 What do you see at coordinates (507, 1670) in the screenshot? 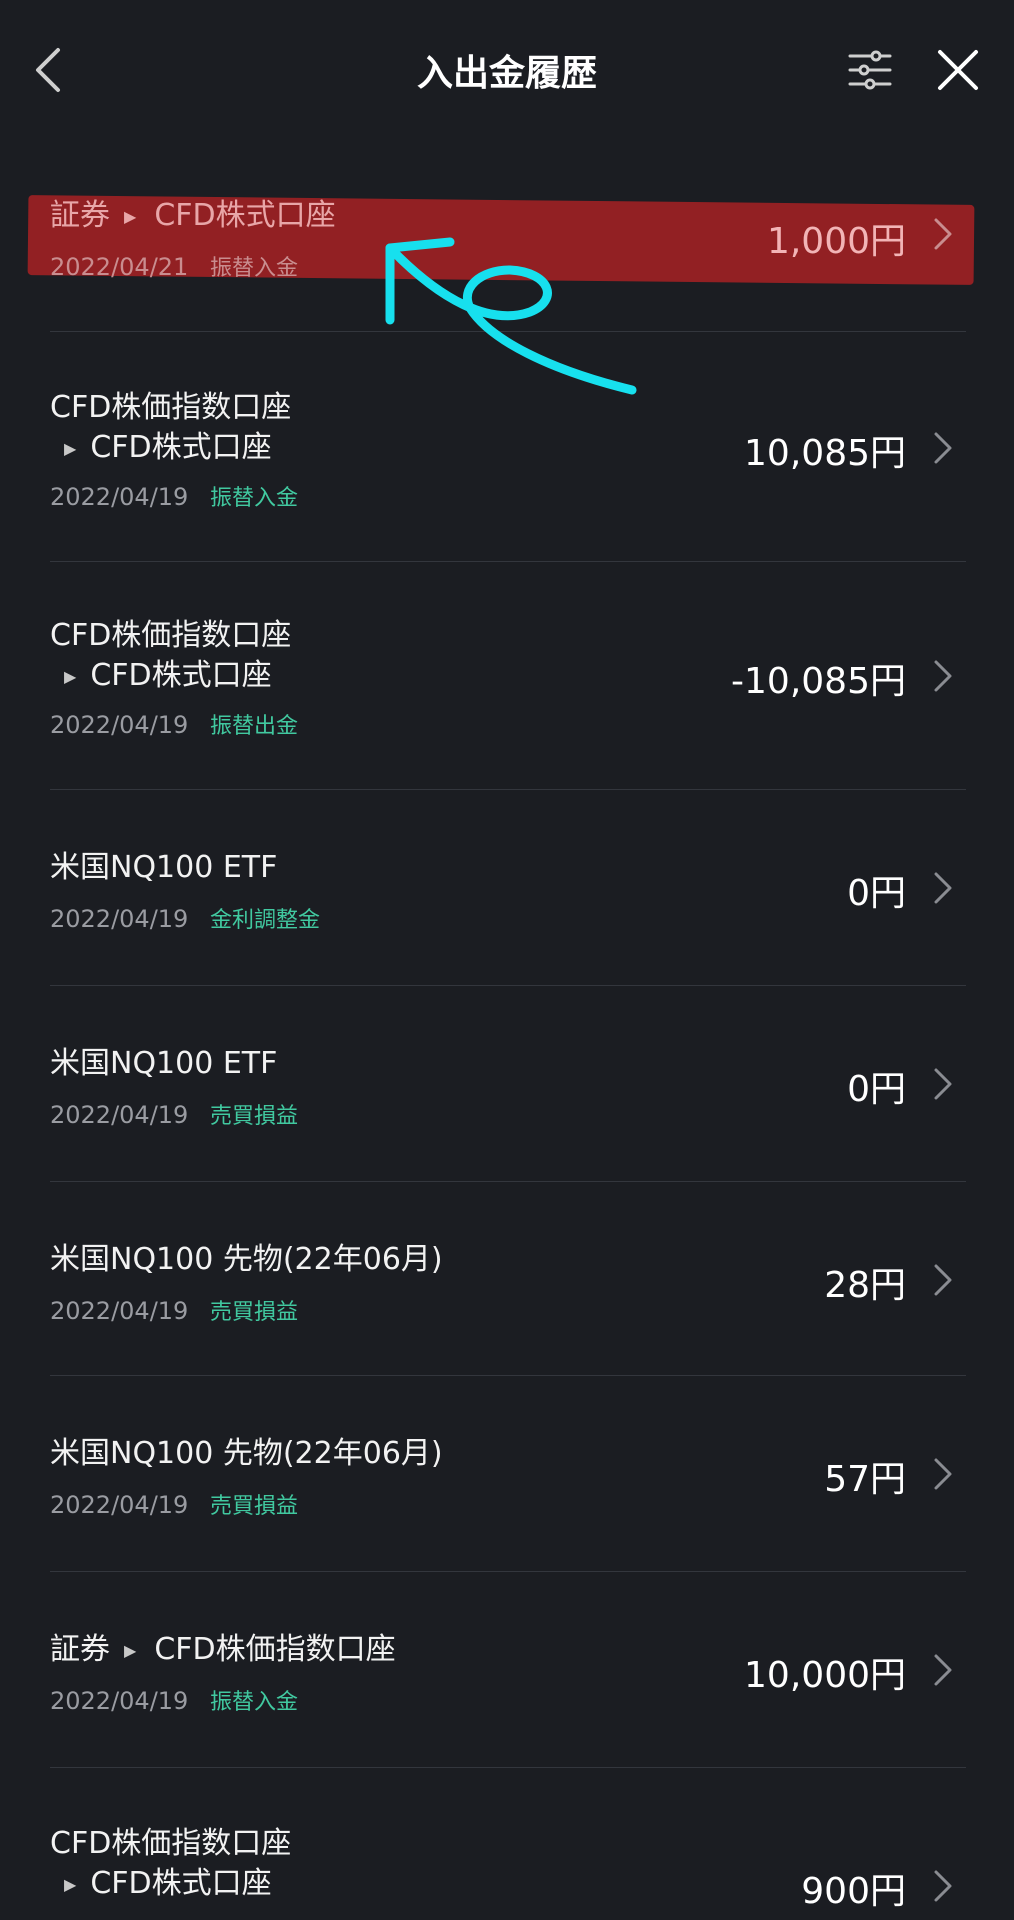
I see `transaction-row: 証券 ▶ CFD株価指数口座 2022/04/19 振替入金 10,000円` at bounding box center [507, 1670].